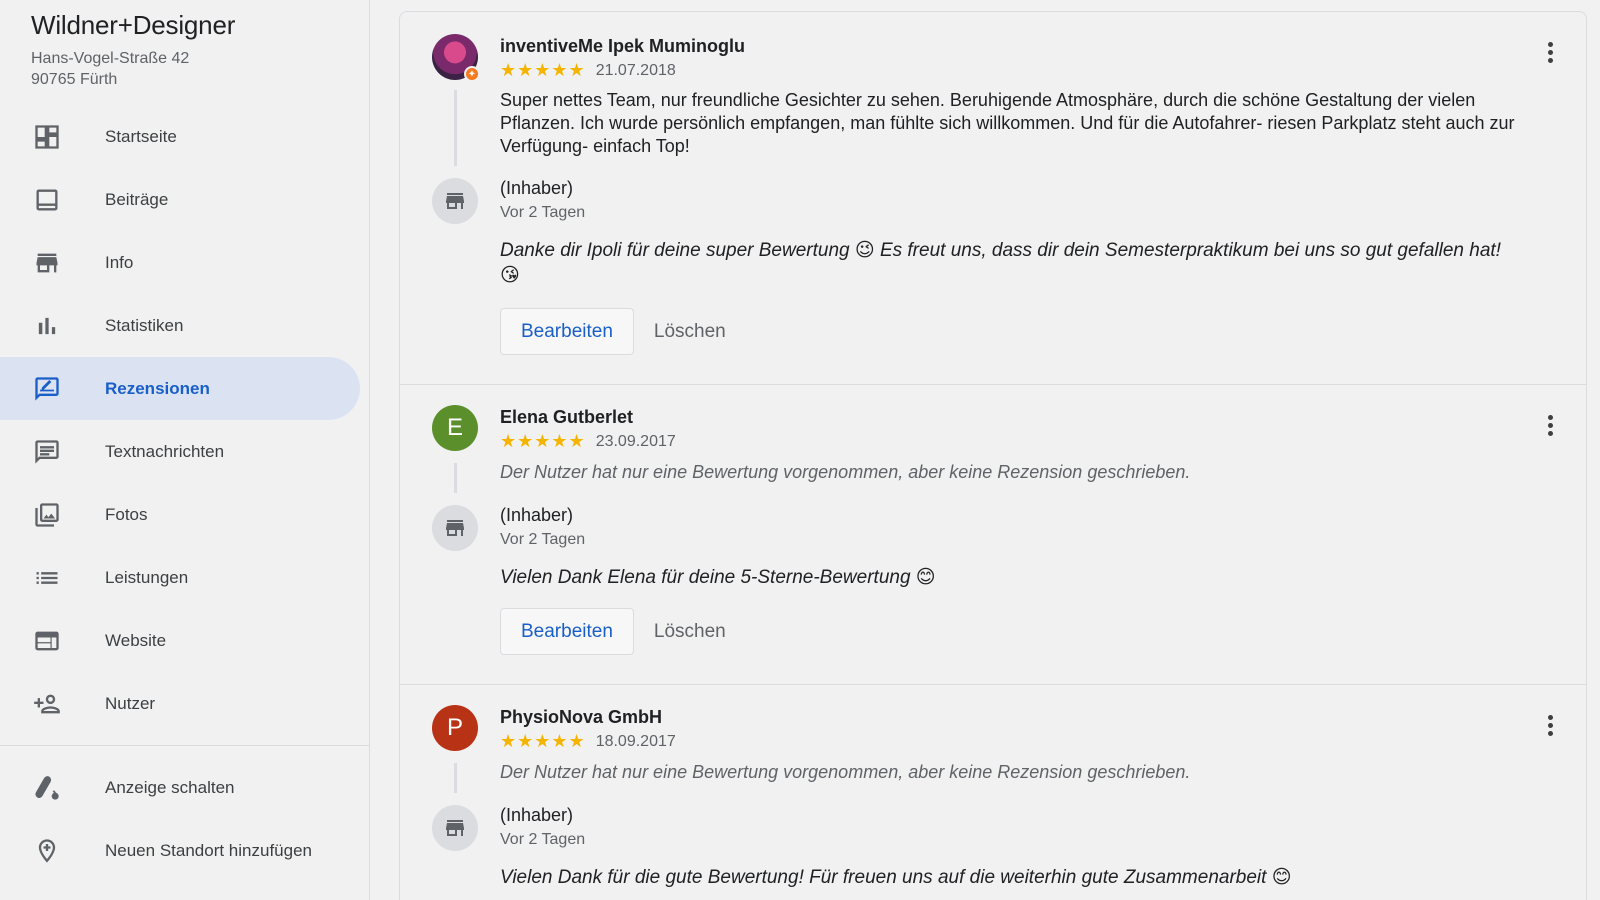  What do you see at coordinates (1008, 717) in the screenshot?
I see `reviewer-name: PhysioNova GmbH` at bounding box center [1008, 717].